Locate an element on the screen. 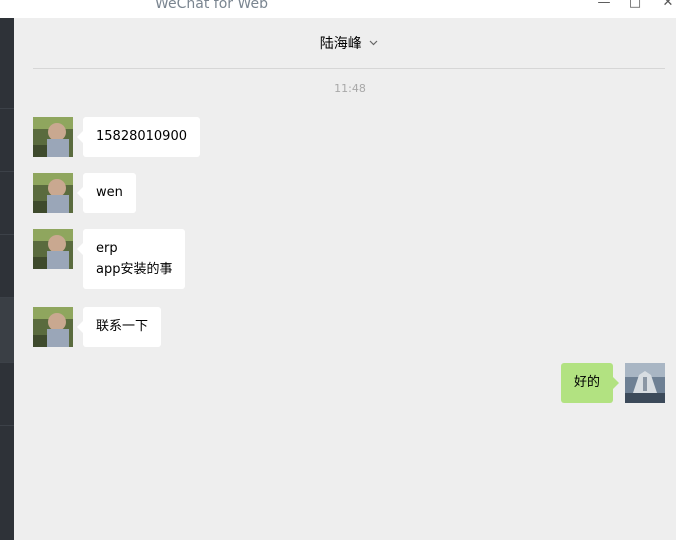  message-text: 联系一下 is located at coordinates (122, 326).